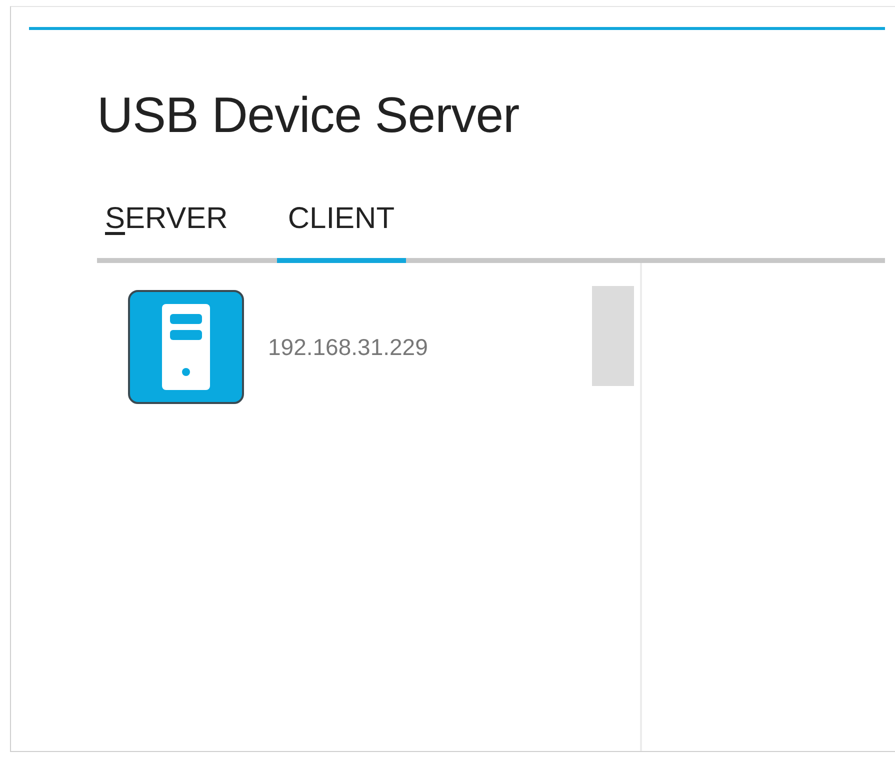  What do you see at coordinates (341, 232) in the screenshot?
I see `tab: CLIENT` at bounding box center [341, 232].